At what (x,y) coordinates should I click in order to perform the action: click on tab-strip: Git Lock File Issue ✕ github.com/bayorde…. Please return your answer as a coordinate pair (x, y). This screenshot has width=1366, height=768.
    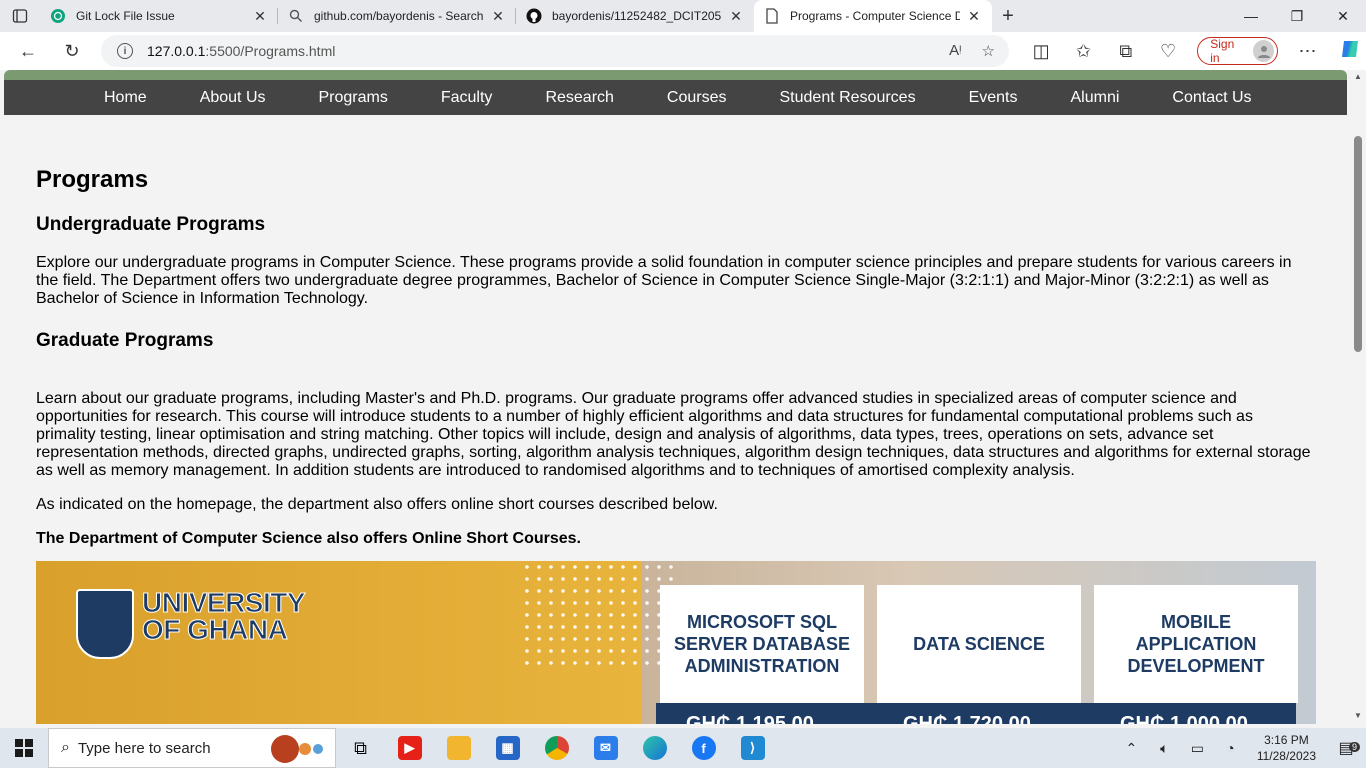
    Looking at the image, I should click on (683, 16).